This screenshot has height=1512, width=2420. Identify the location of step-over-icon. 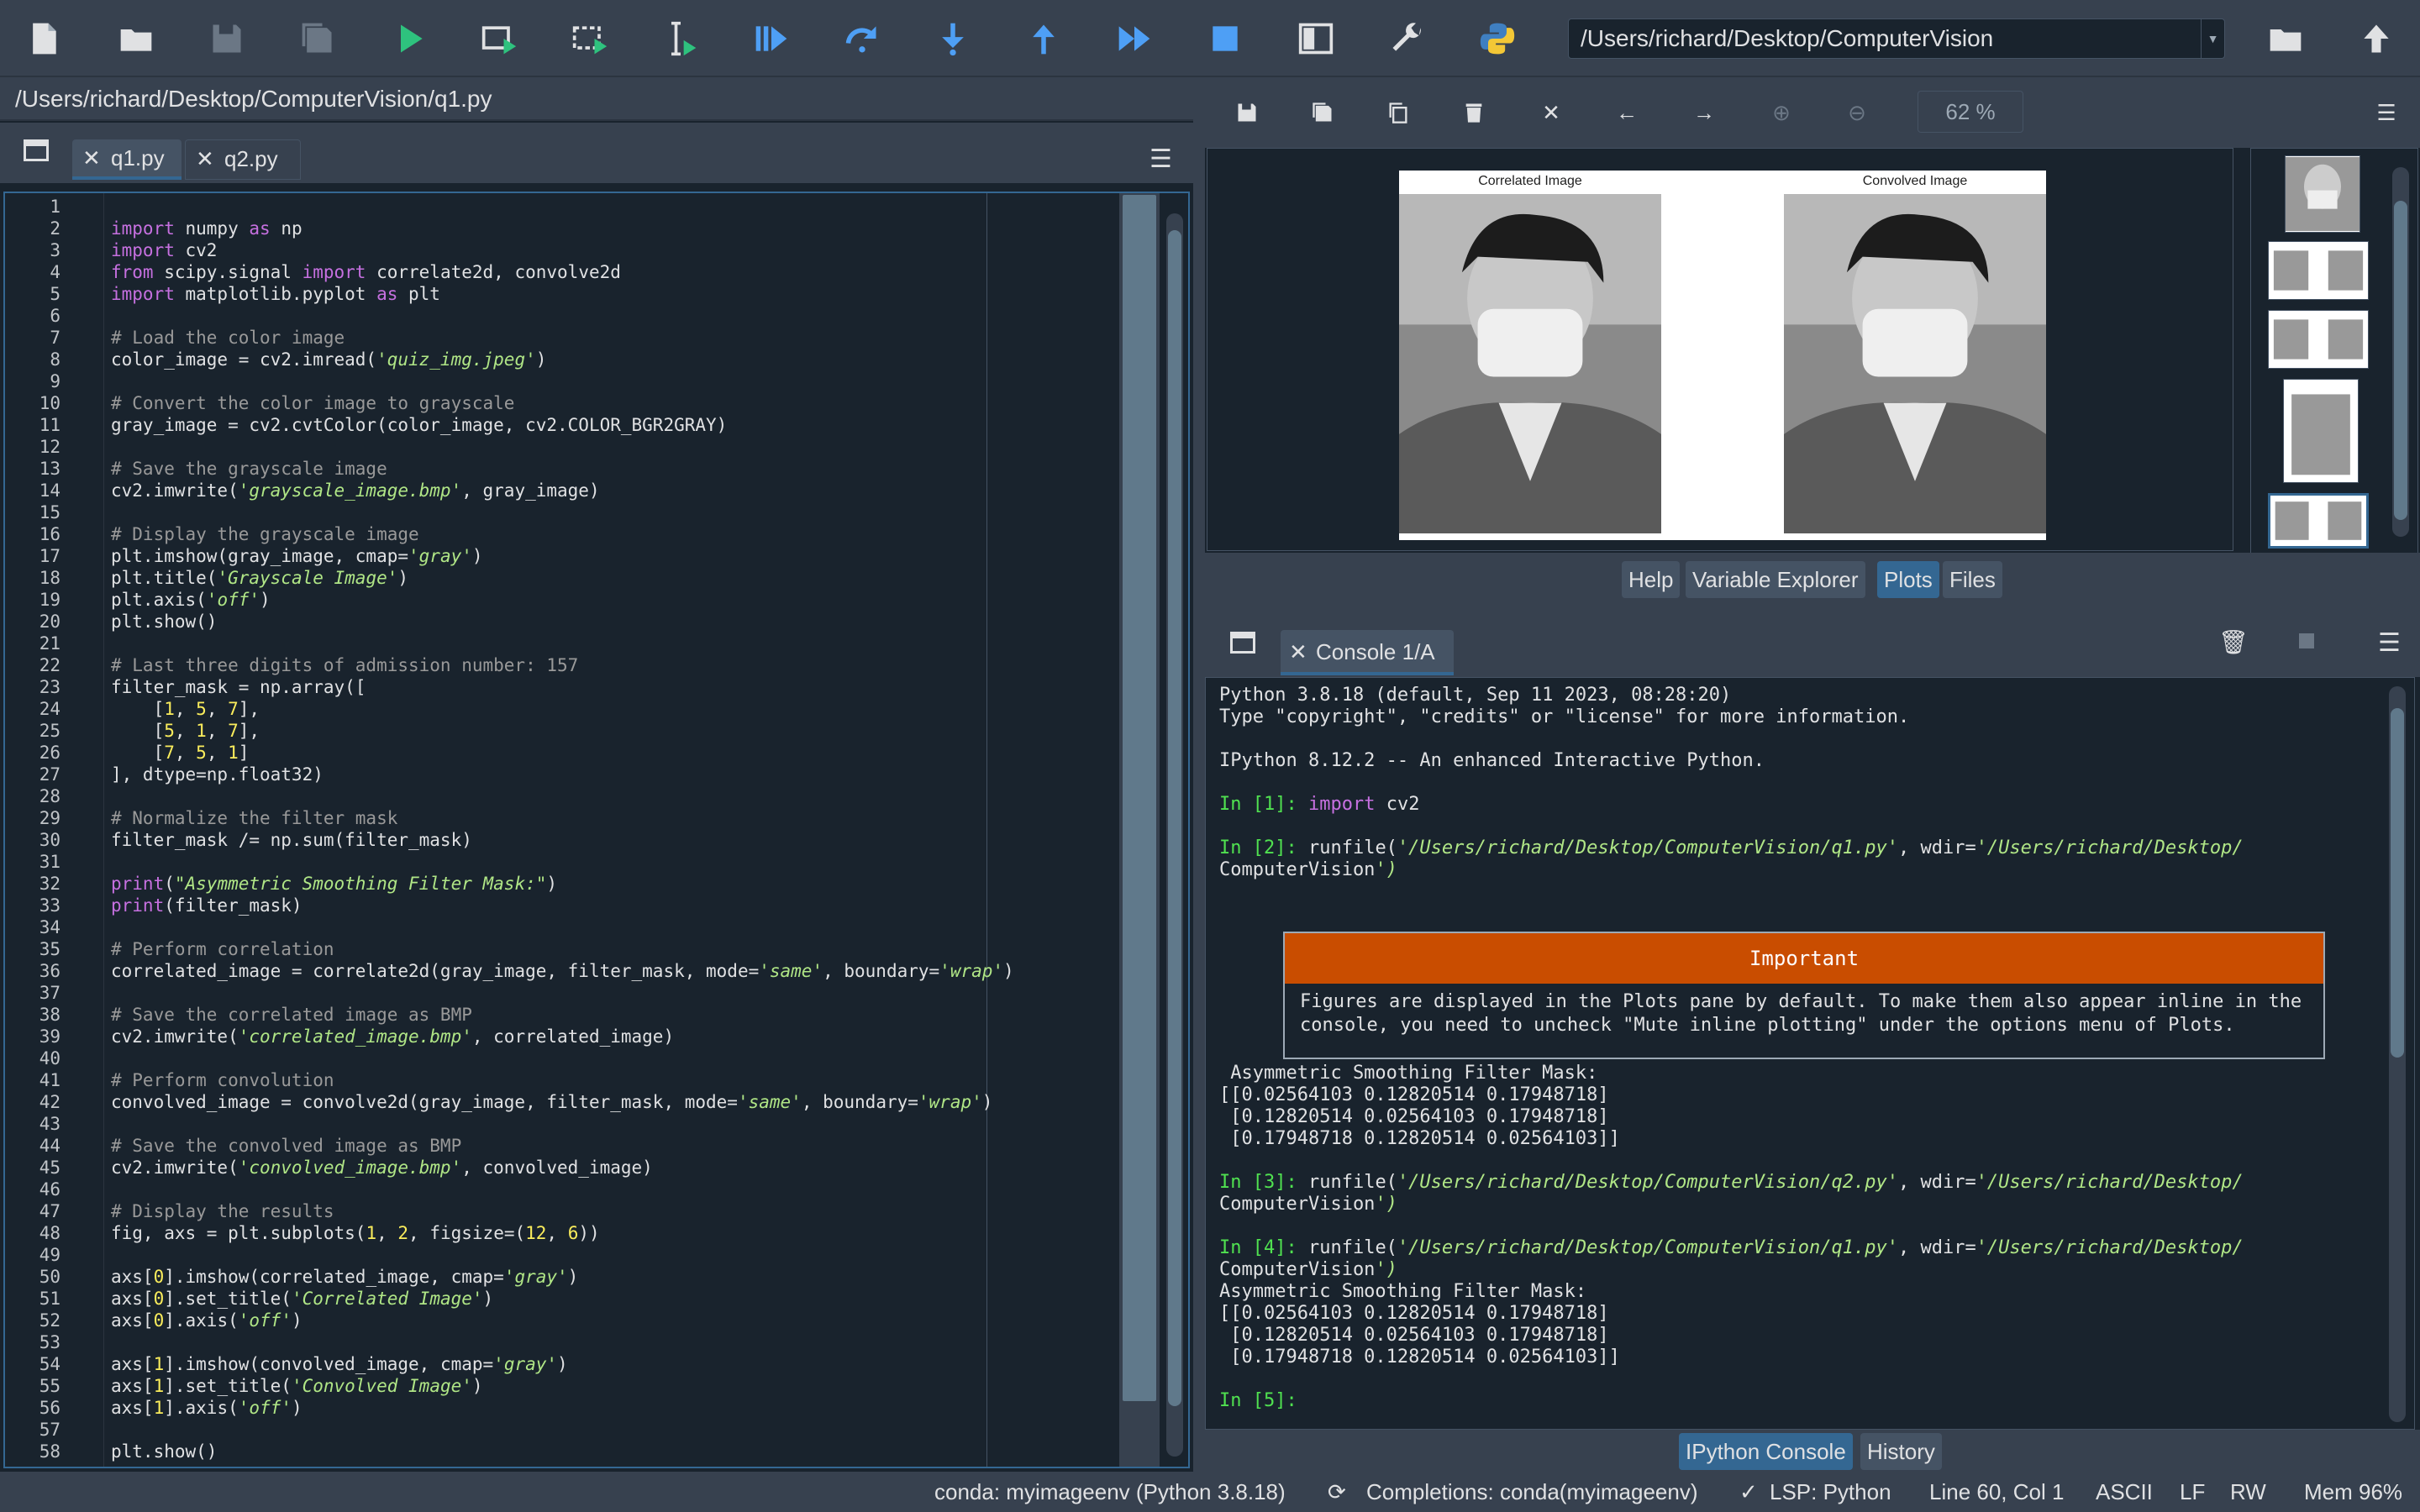
(863, 38).